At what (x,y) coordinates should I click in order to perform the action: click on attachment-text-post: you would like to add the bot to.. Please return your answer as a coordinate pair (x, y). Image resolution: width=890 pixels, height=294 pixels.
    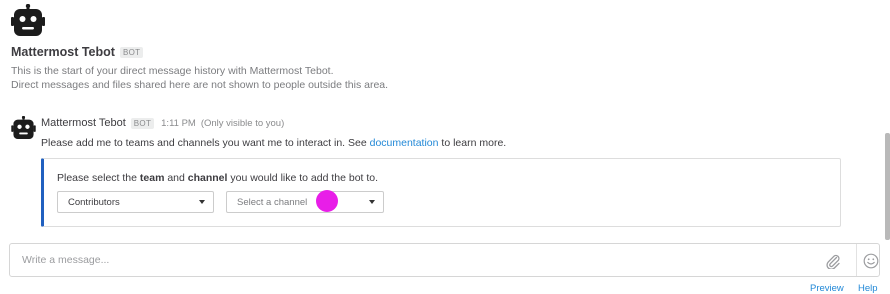
    Looking at the image, I should click on (303, 178).